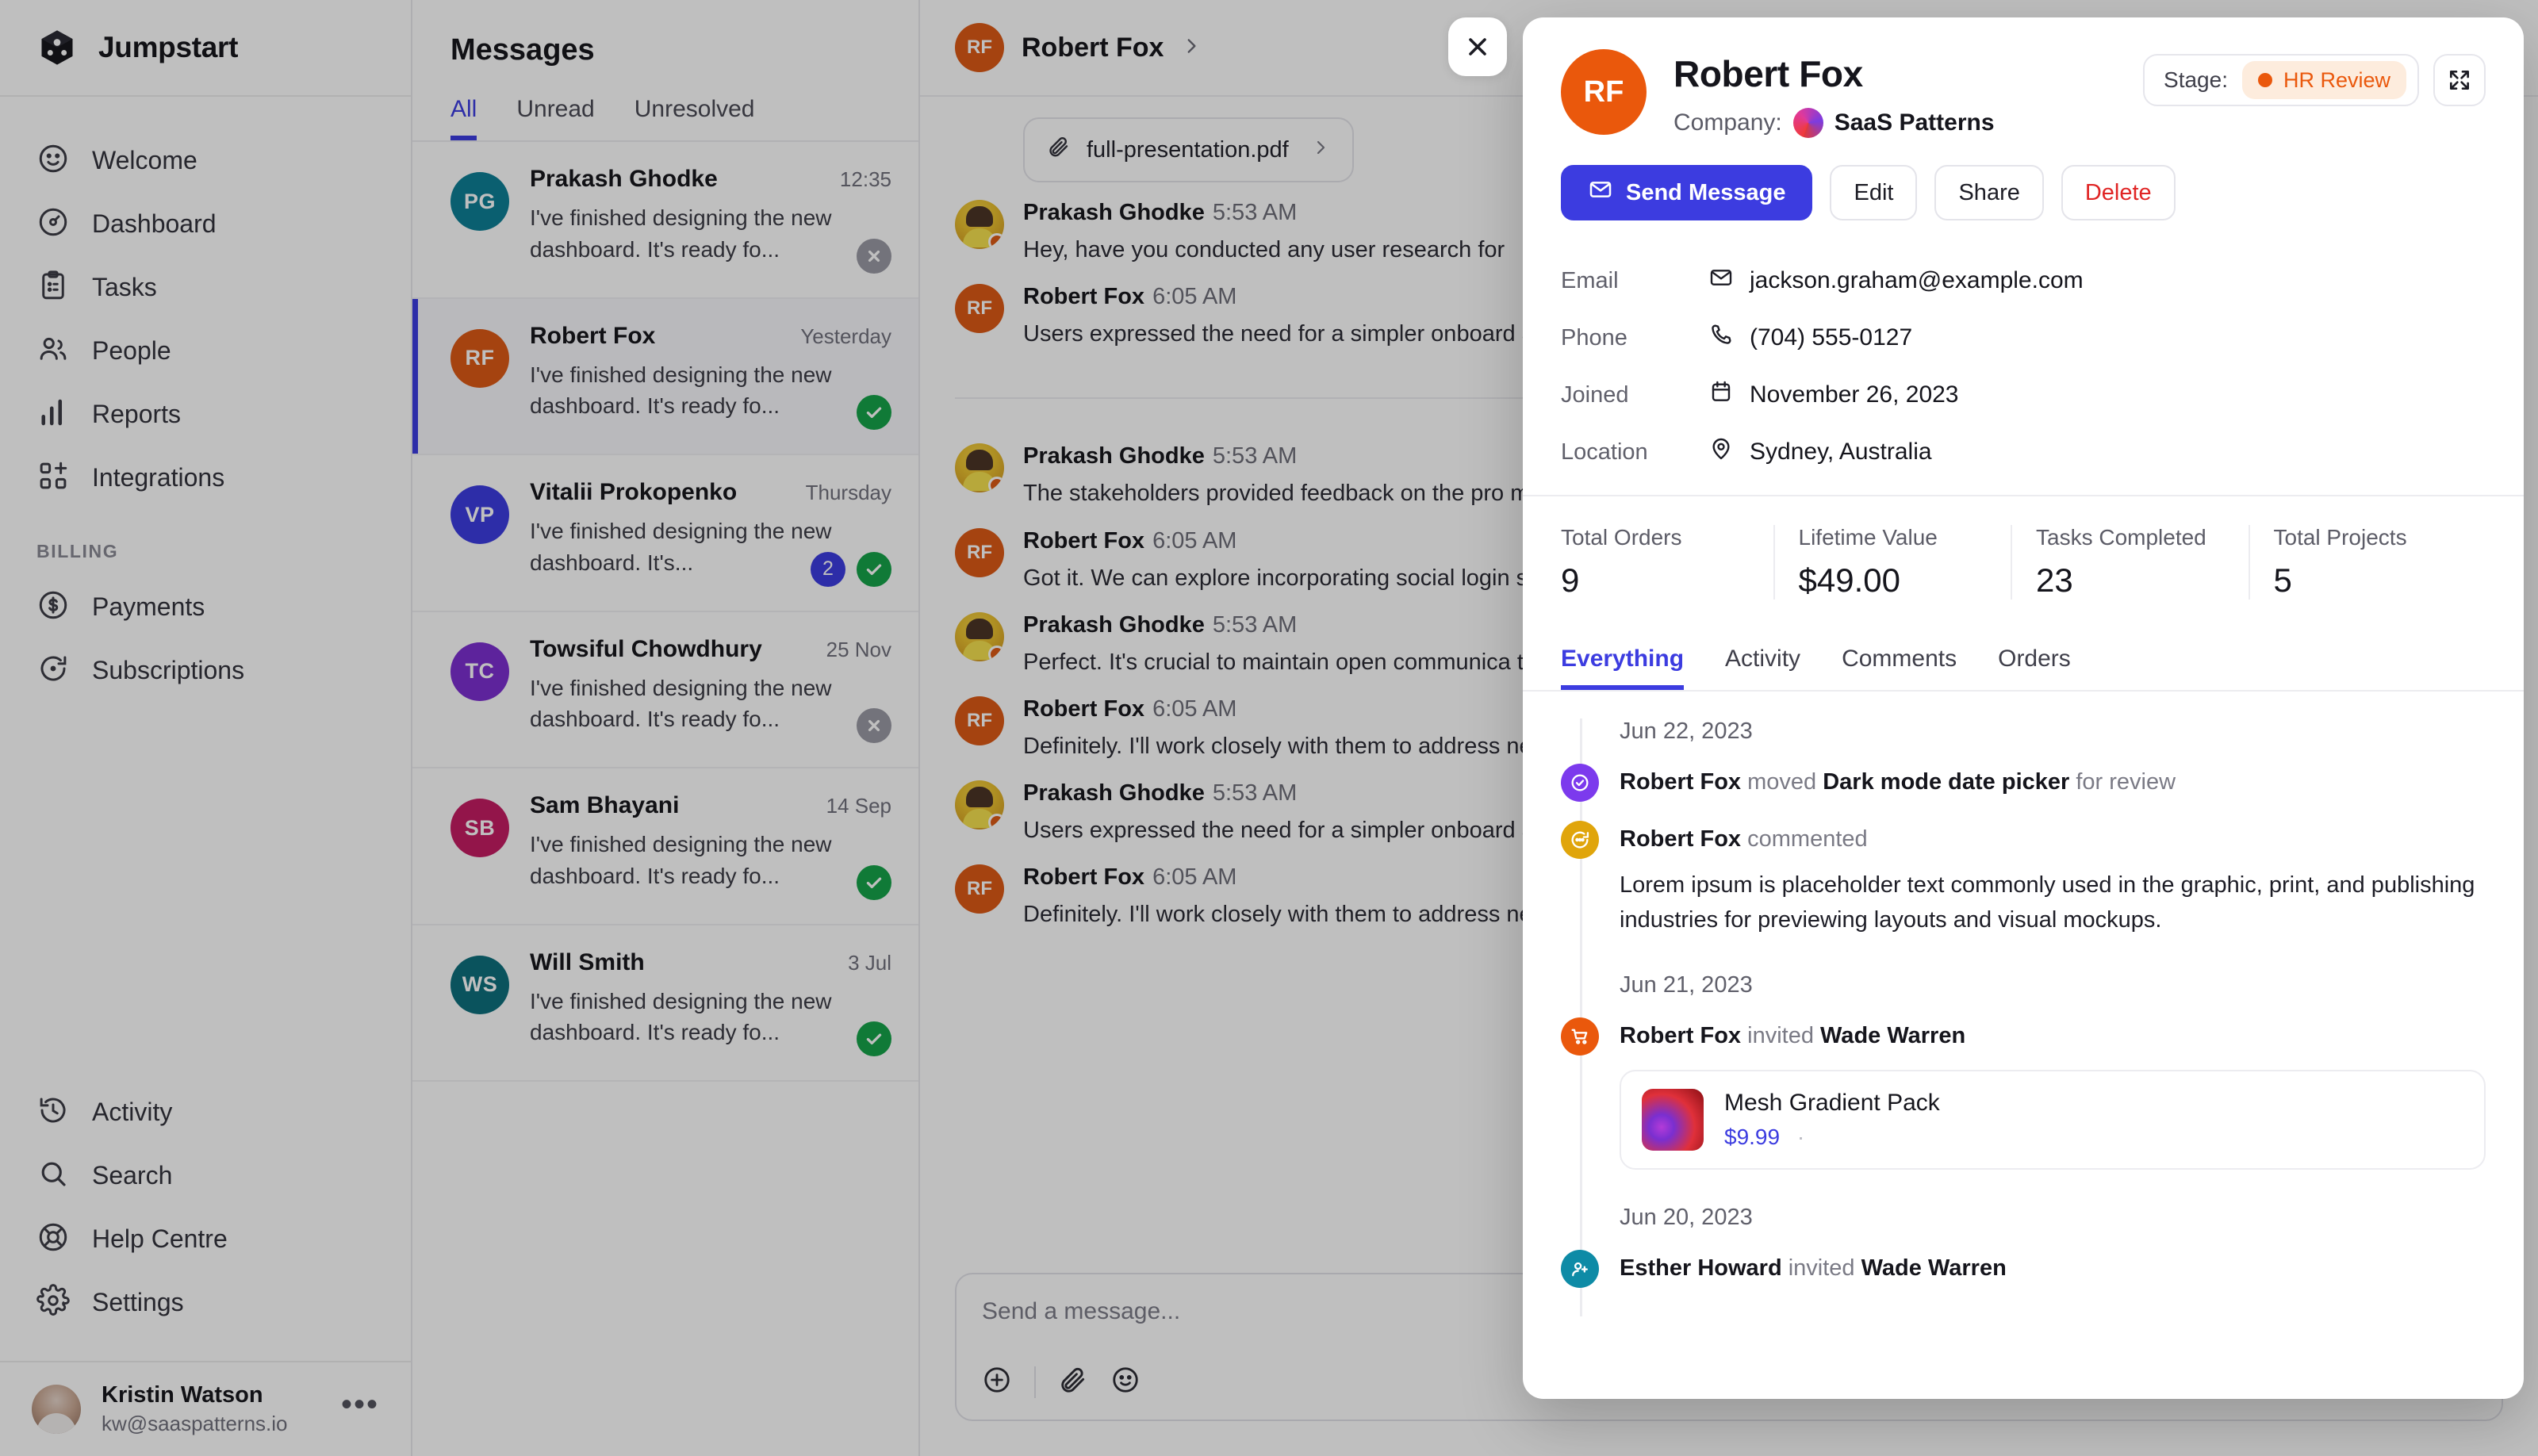 The height and width of the screenshot is (1456, 2538). Describe the element at coordinates (555, 118) in the screenshot. I see `tab-unread: Unread` at that location.